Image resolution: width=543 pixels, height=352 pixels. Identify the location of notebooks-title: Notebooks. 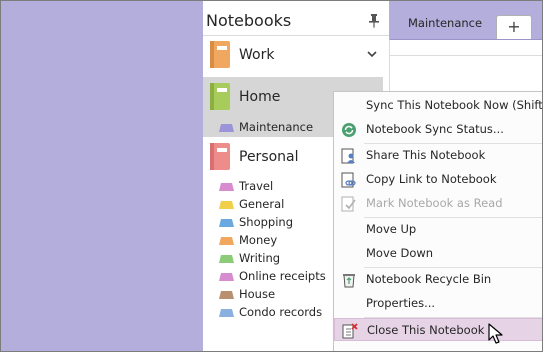
(249, 20).